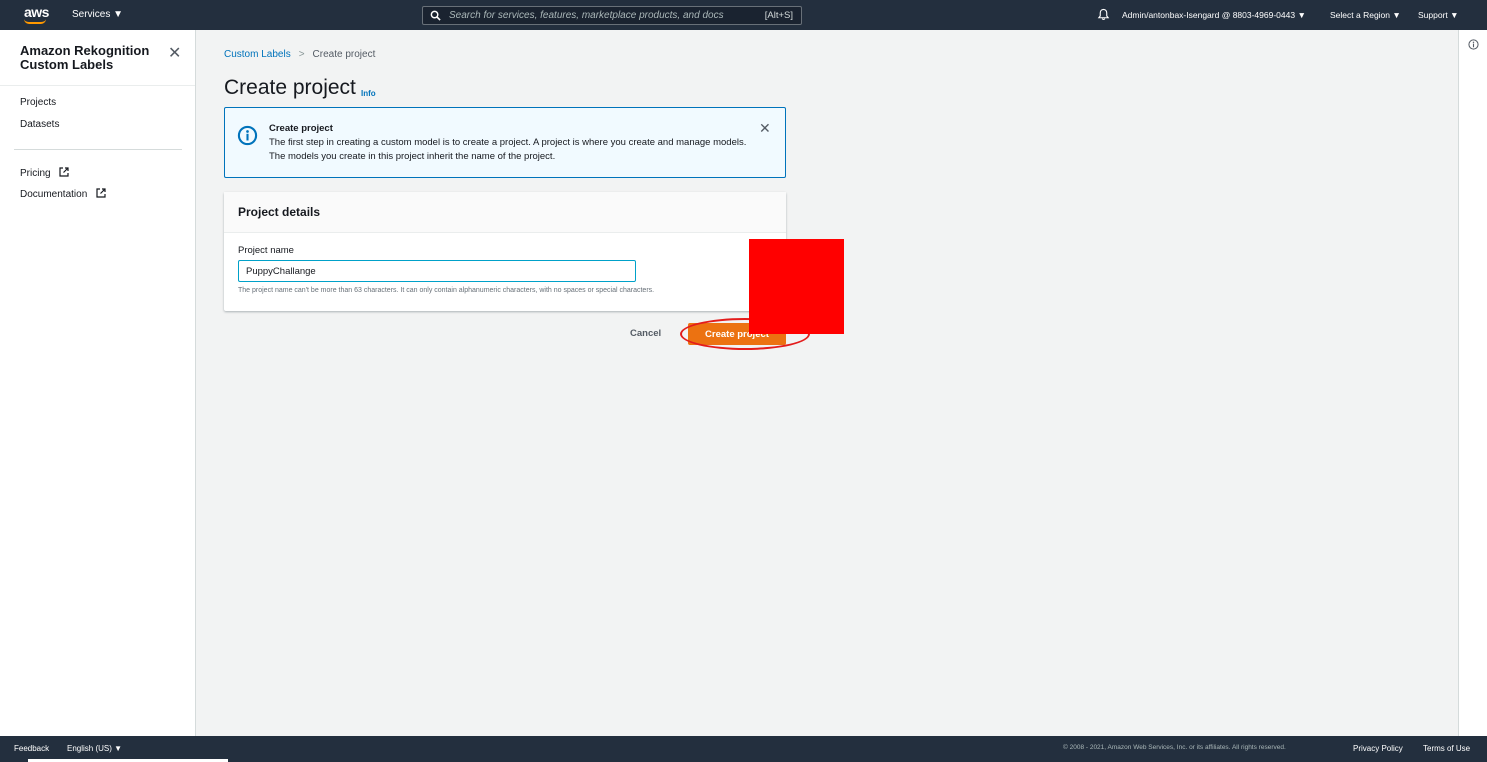  What do you see at coordinates (1438, 15) in the screenshot?
I see `support-menu: Support ▼` at bounding box center [1438, 15].